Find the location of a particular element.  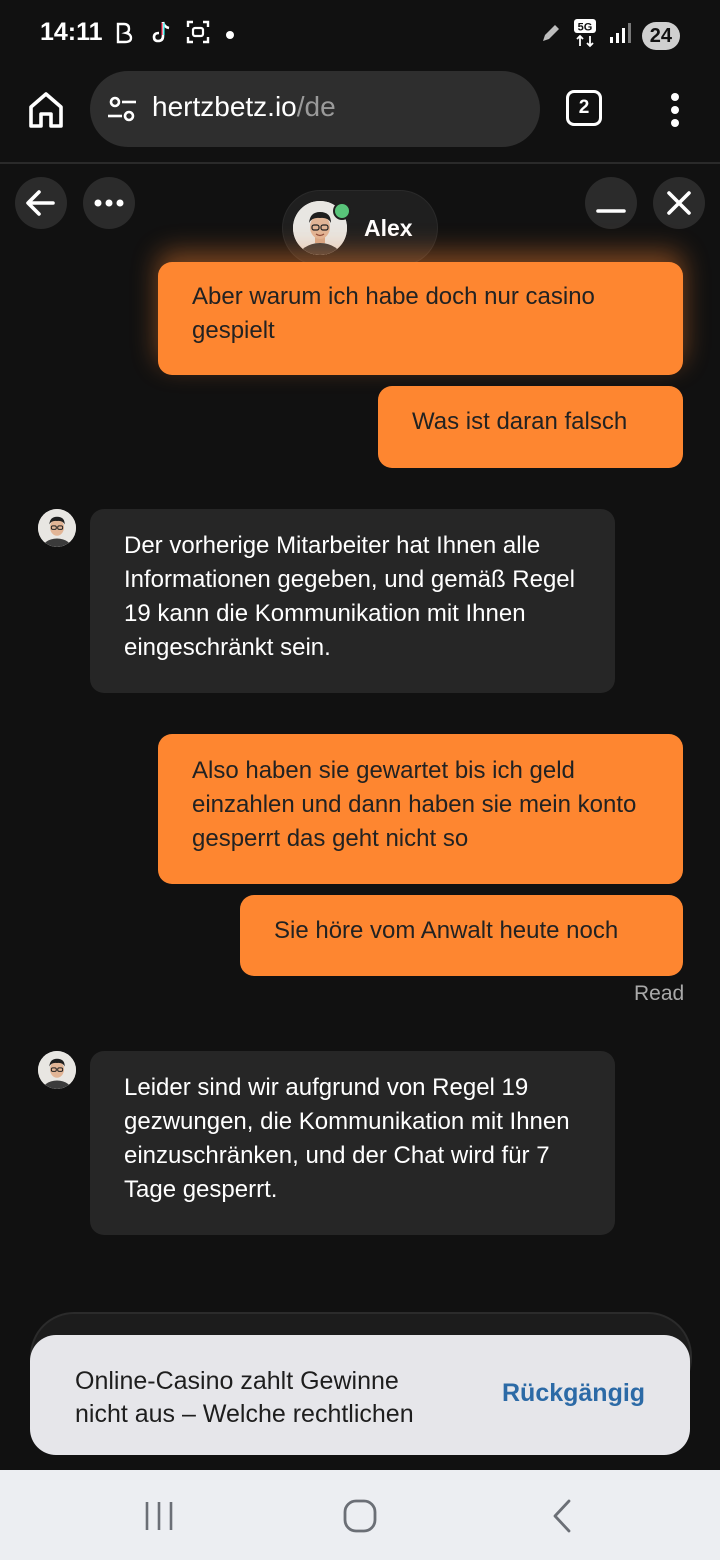

recents-icon is located at coordinates (159, 1516).